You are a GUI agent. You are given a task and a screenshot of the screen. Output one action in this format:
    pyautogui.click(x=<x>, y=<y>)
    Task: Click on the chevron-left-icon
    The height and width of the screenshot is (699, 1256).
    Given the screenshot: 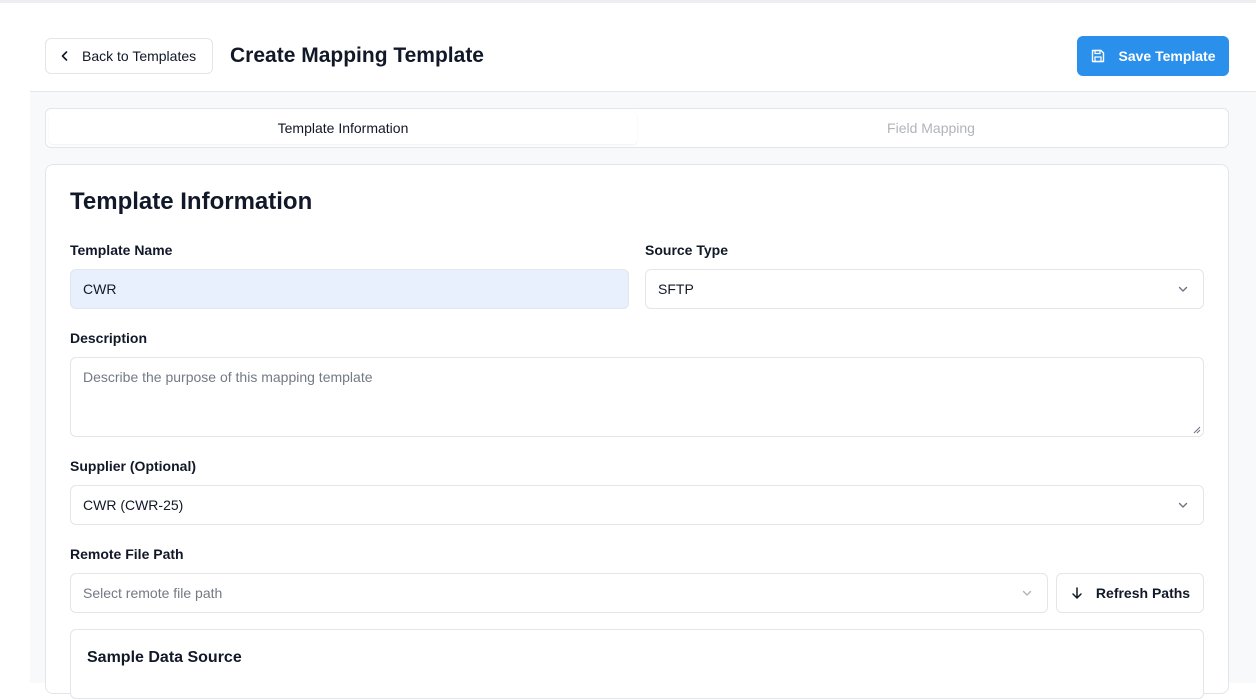 What is the action you would take?
    pyautogui.click(x=64, y=56)
    